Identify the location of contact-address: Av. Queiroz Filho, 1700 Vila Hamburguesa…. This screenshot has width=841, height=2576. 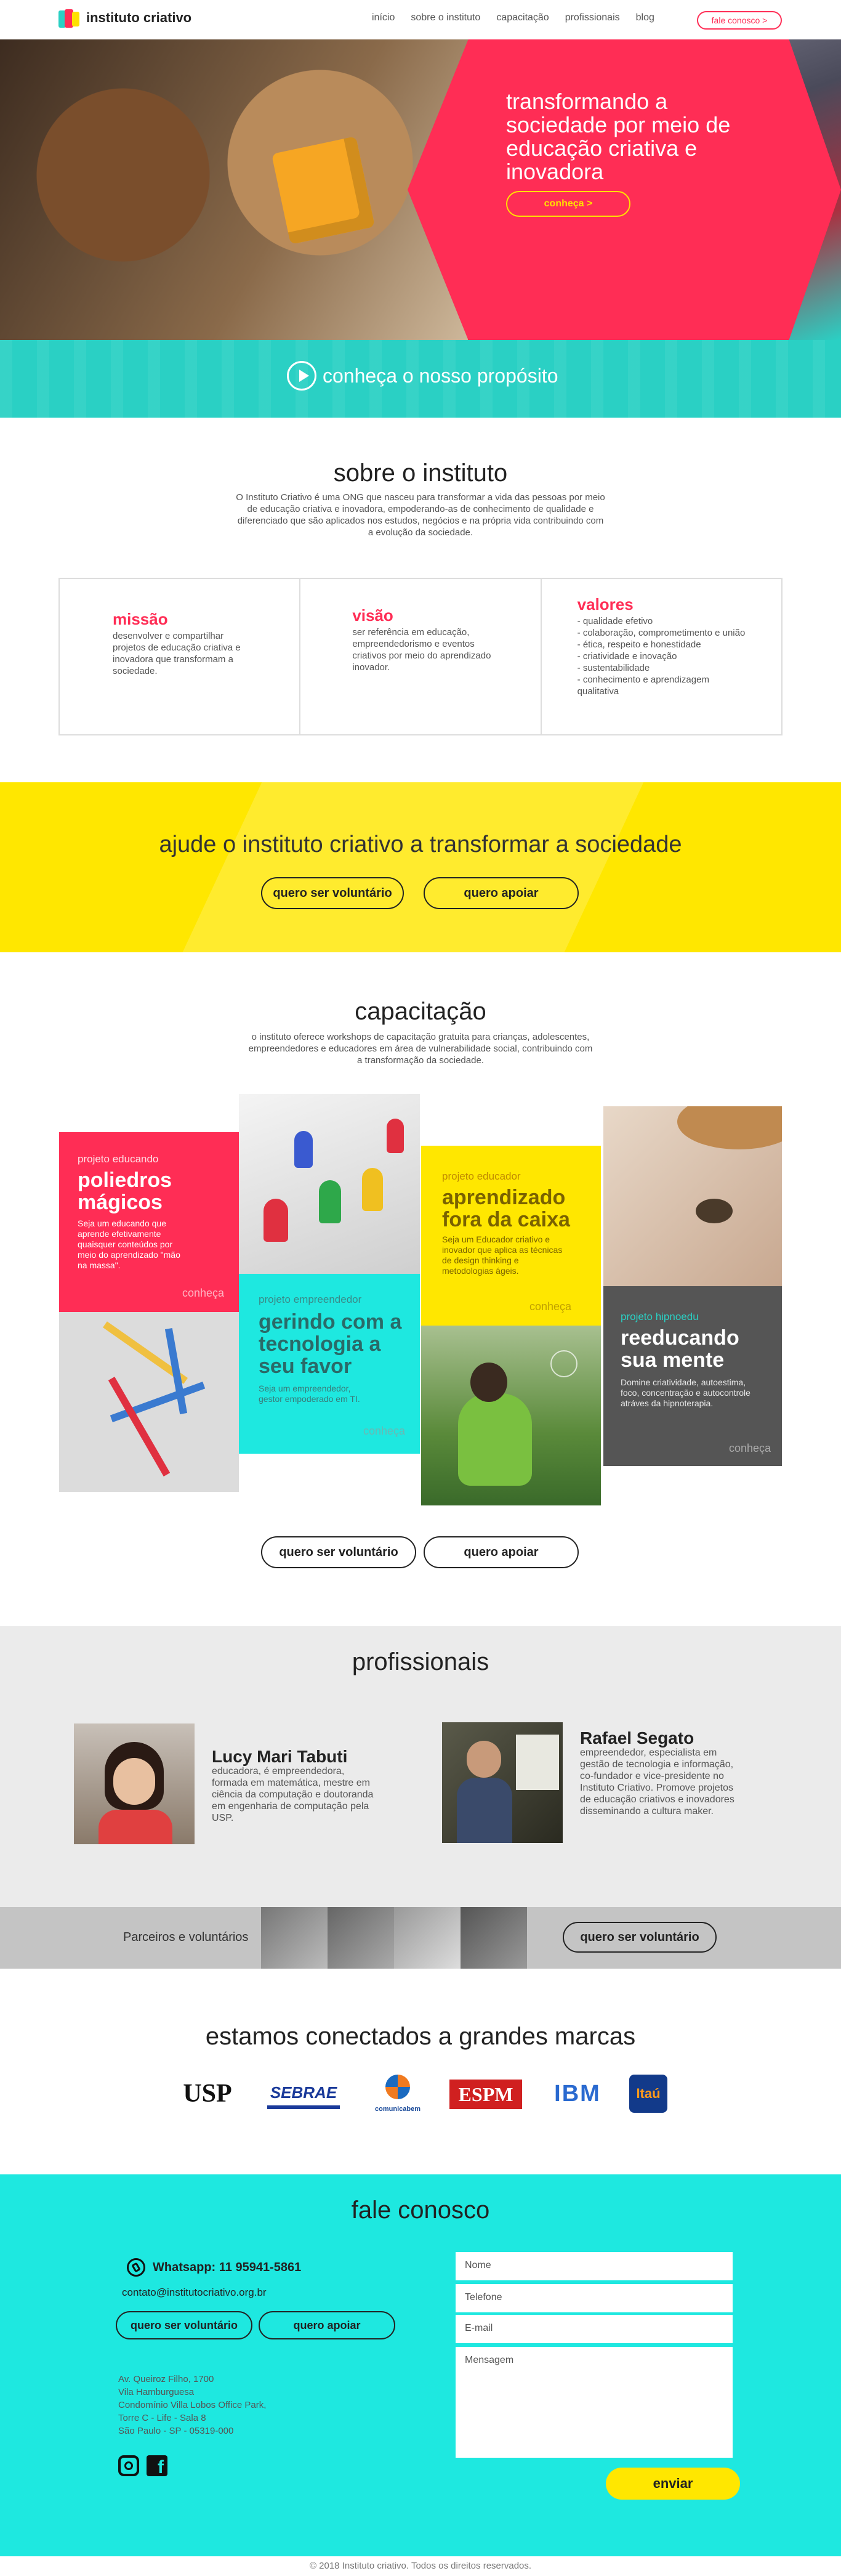
(192, 2405).